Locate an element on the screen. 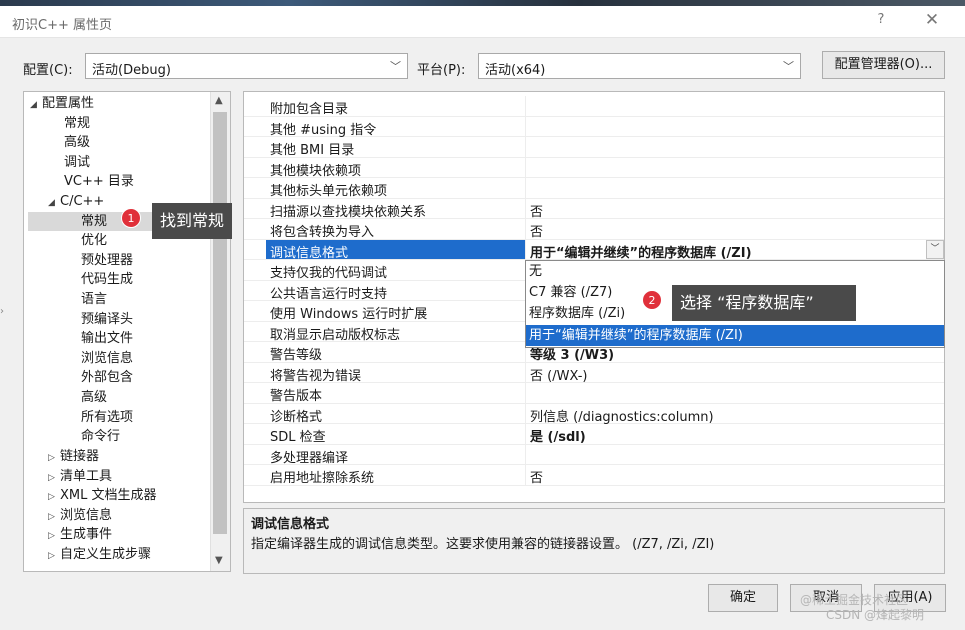  tree-item-external-includes: 外部包含 is located at coordinates (107, 377).